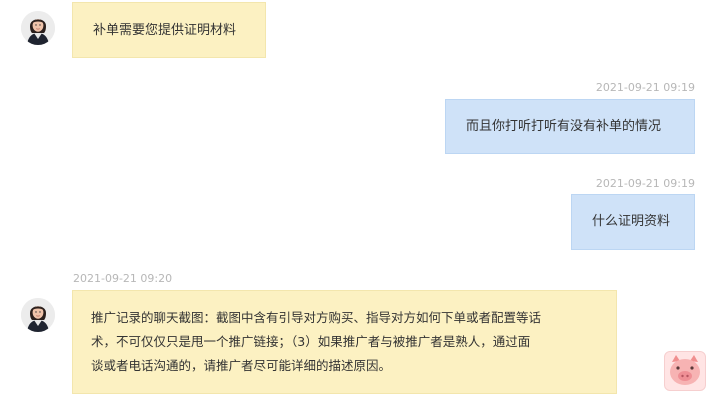 This screenshot has height=400, width=713. Describe the element at coordinates (241, 365) in the screenshot. I see `agent-message-line: 谈或者电话沟通的，请推广者尽可能详细的描述原因。` at that location.